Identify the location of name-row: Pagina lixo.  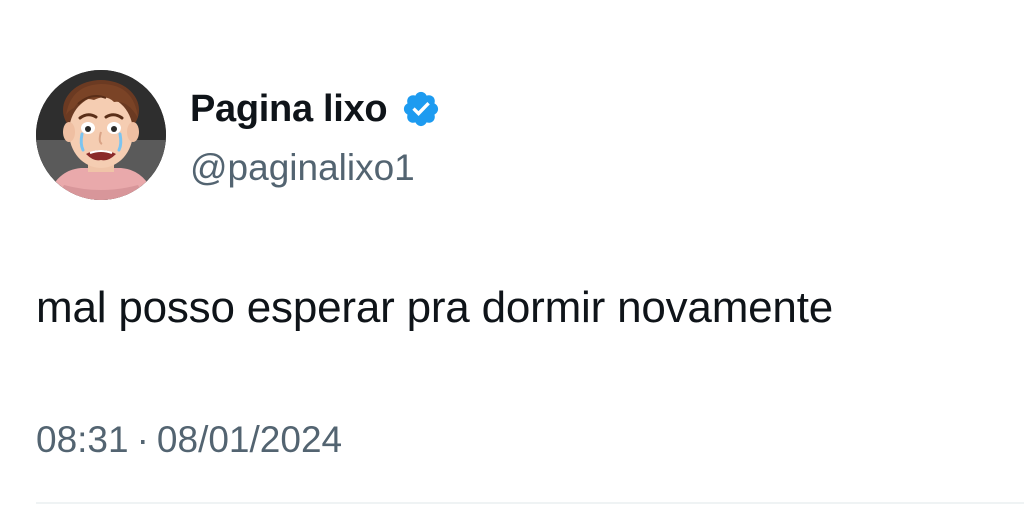
(315, 109).